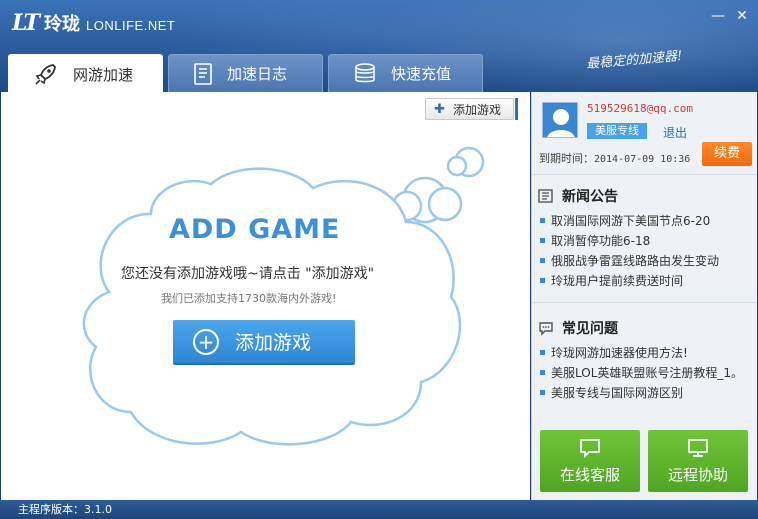 This screenshot has height=519, width=758. I want to click on faq-title: 常见问题, so click(590, 329).